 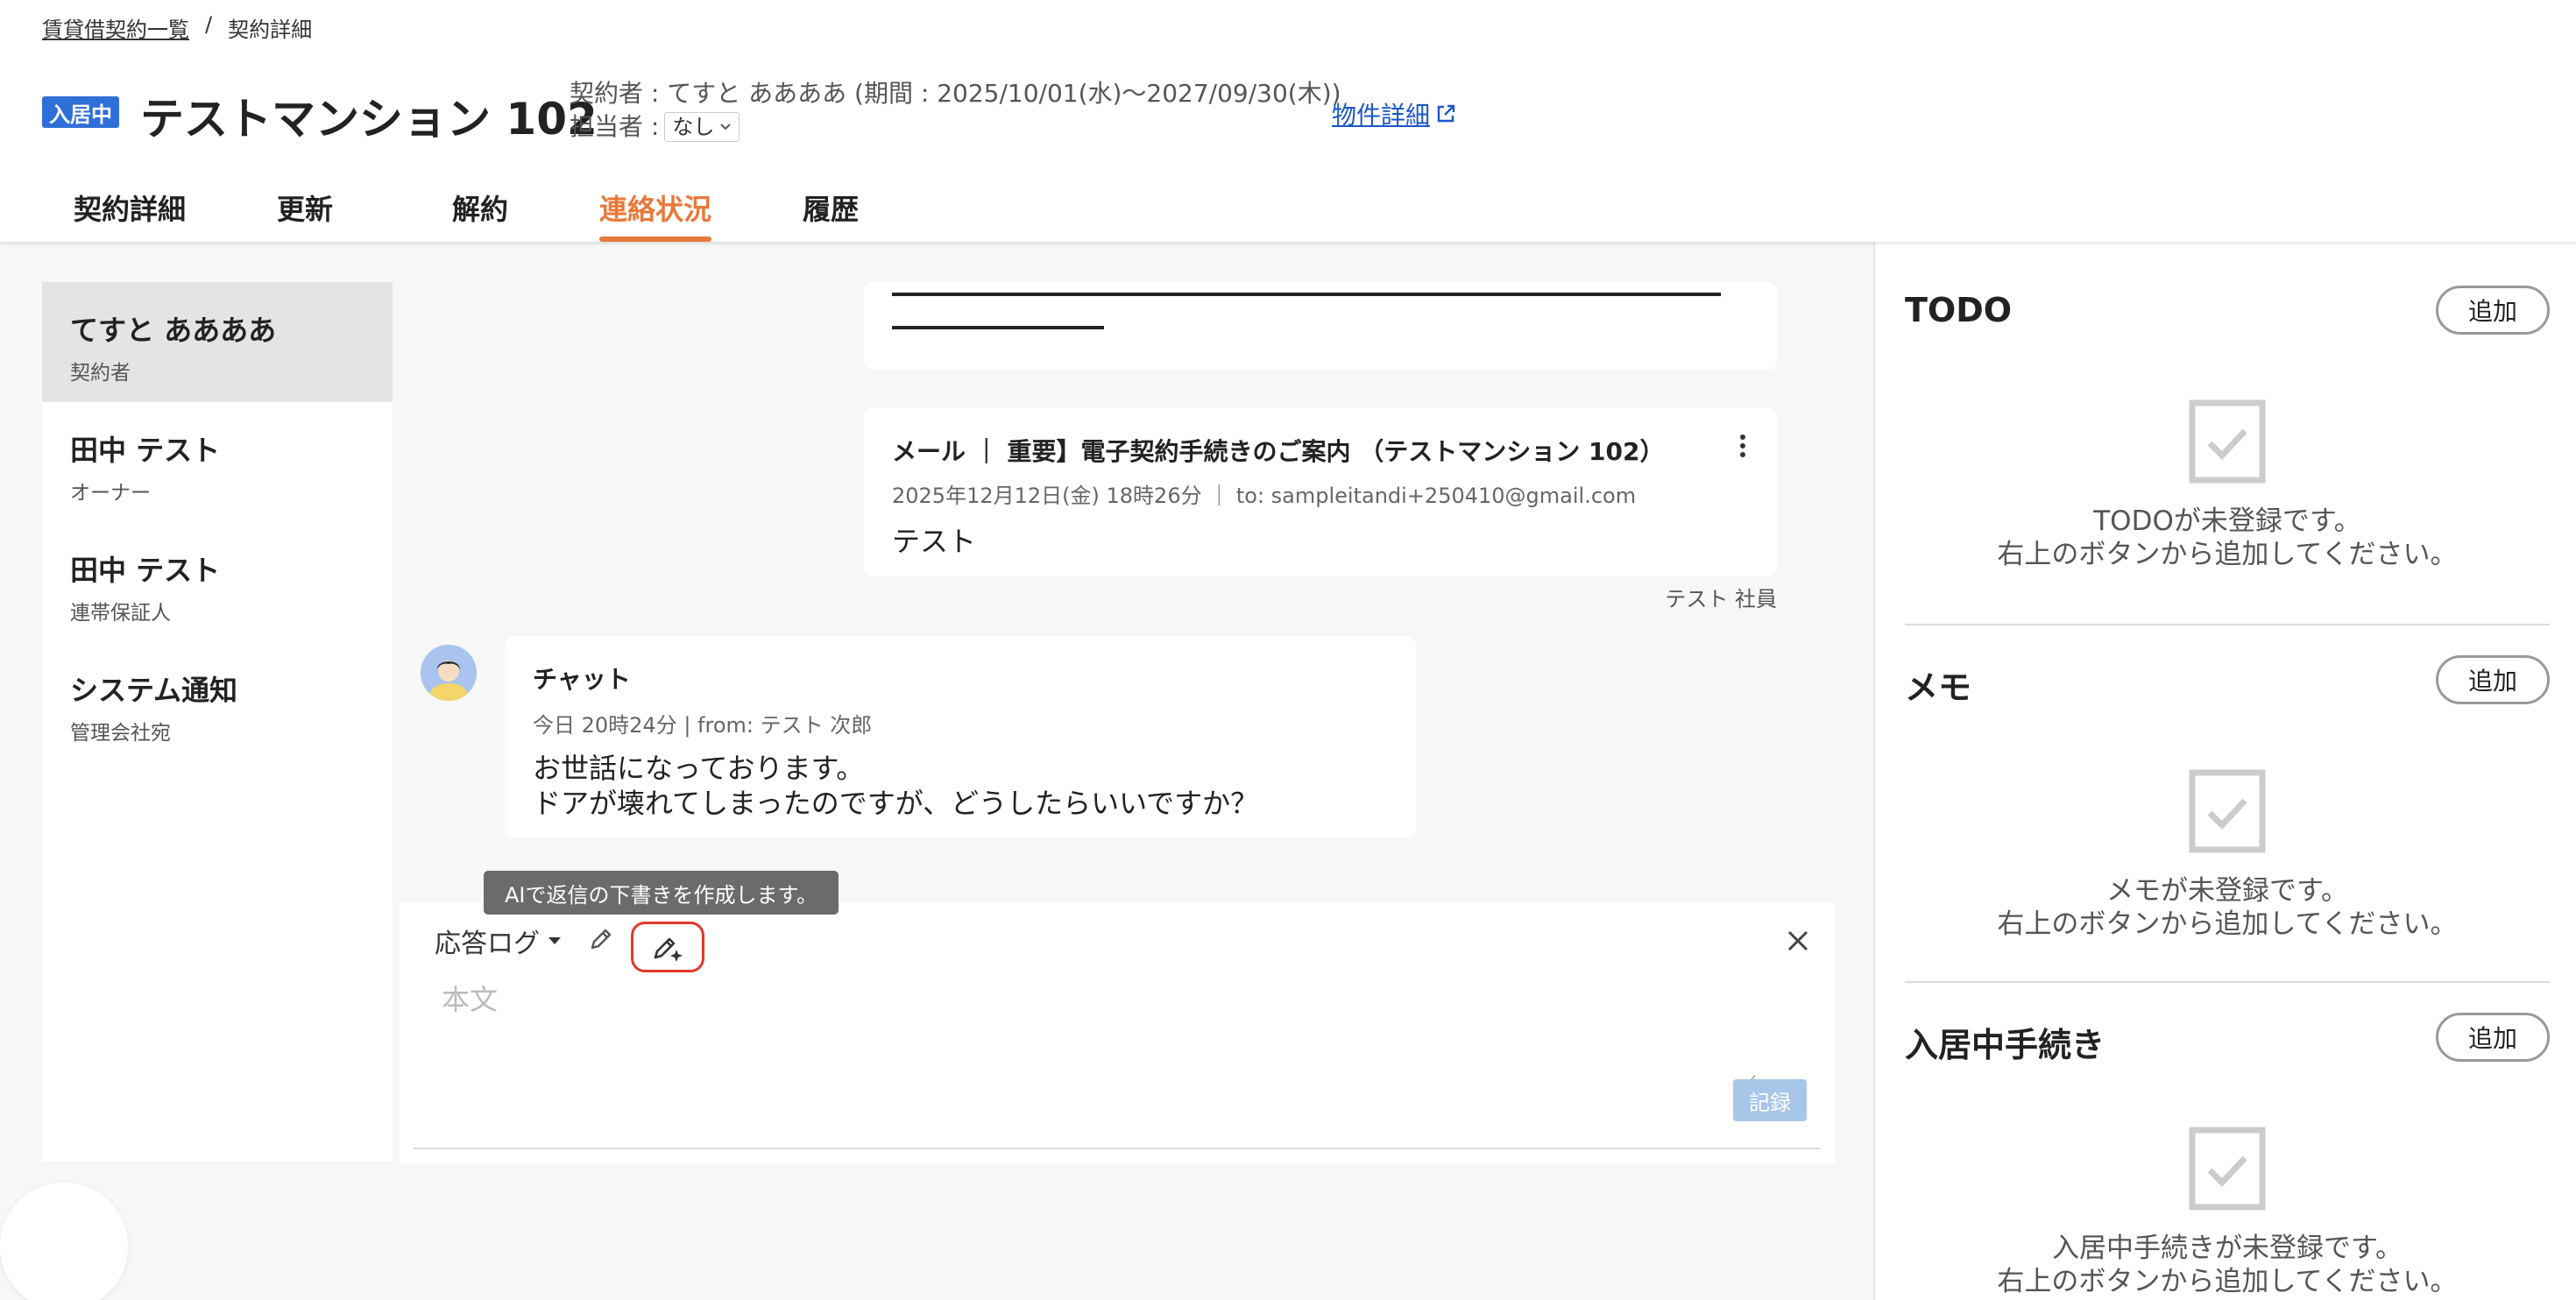 What do you see at coordinates (1099, 1030) in the screenshot?
I see `message-body-input` at bounding box center [1099, 1030].